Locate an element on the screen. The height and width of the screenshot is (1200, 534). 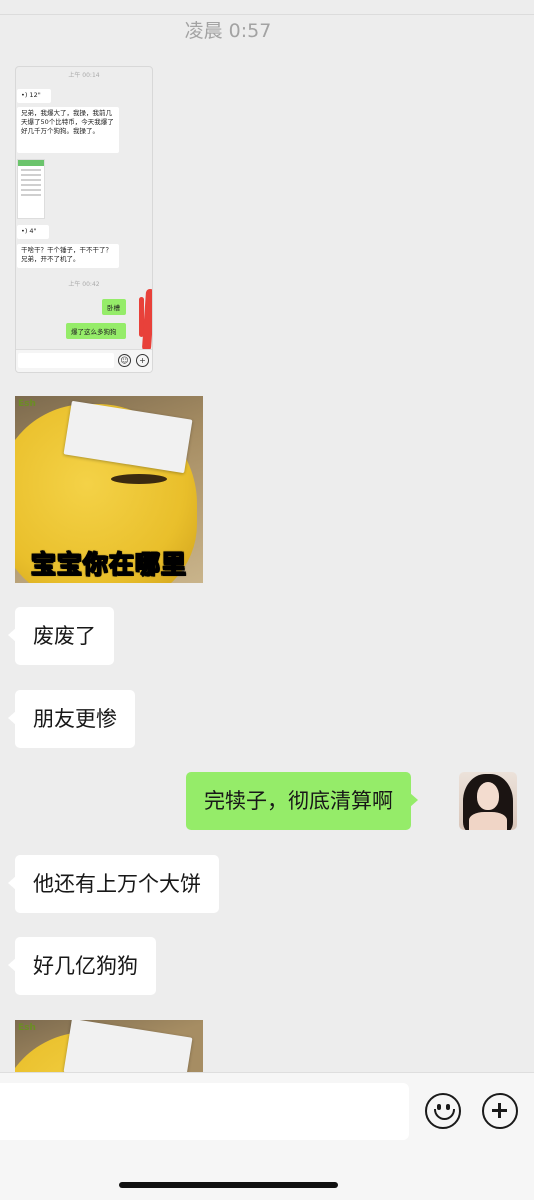
timestamp: 凌晨 0:57 is located at coordinates (228, 31).